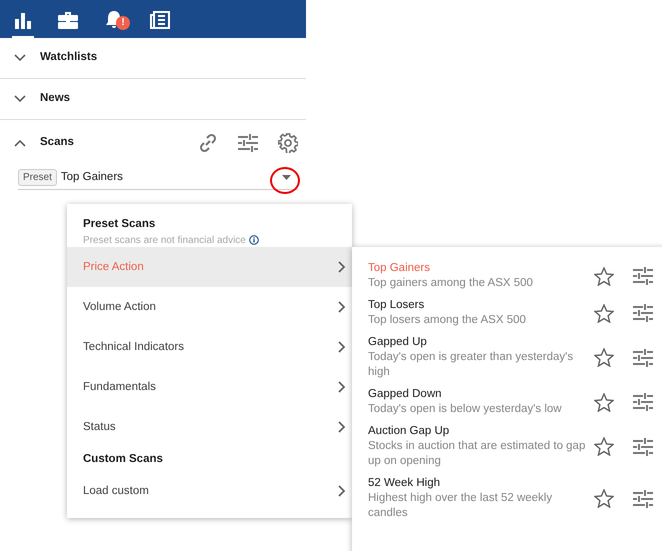 Image resolution: width=662 pixels, height=551 pixels. What do you see at coordinates (478, 394) in the screenshot?
I see `scan-title: Gapped Down` at bounding box center [478, 394].